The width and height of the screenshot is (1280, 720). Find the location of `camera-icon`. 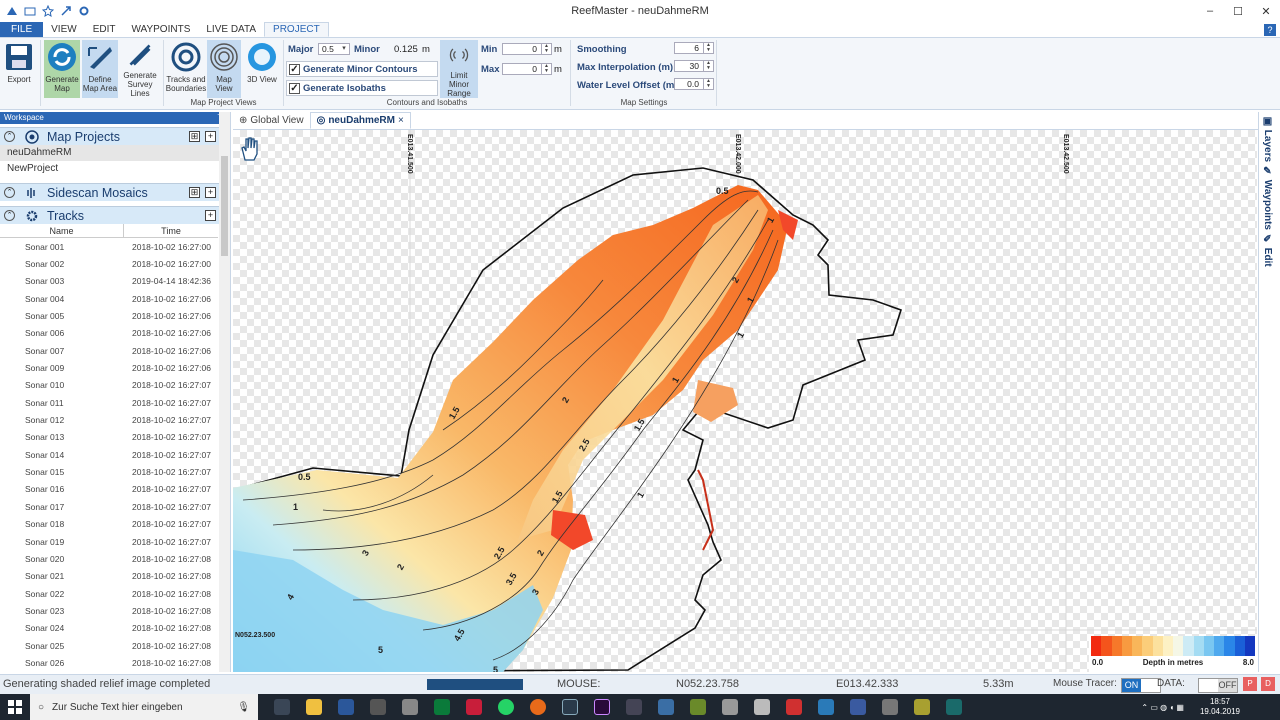

camera-icon is located at coordinates (890, 707).